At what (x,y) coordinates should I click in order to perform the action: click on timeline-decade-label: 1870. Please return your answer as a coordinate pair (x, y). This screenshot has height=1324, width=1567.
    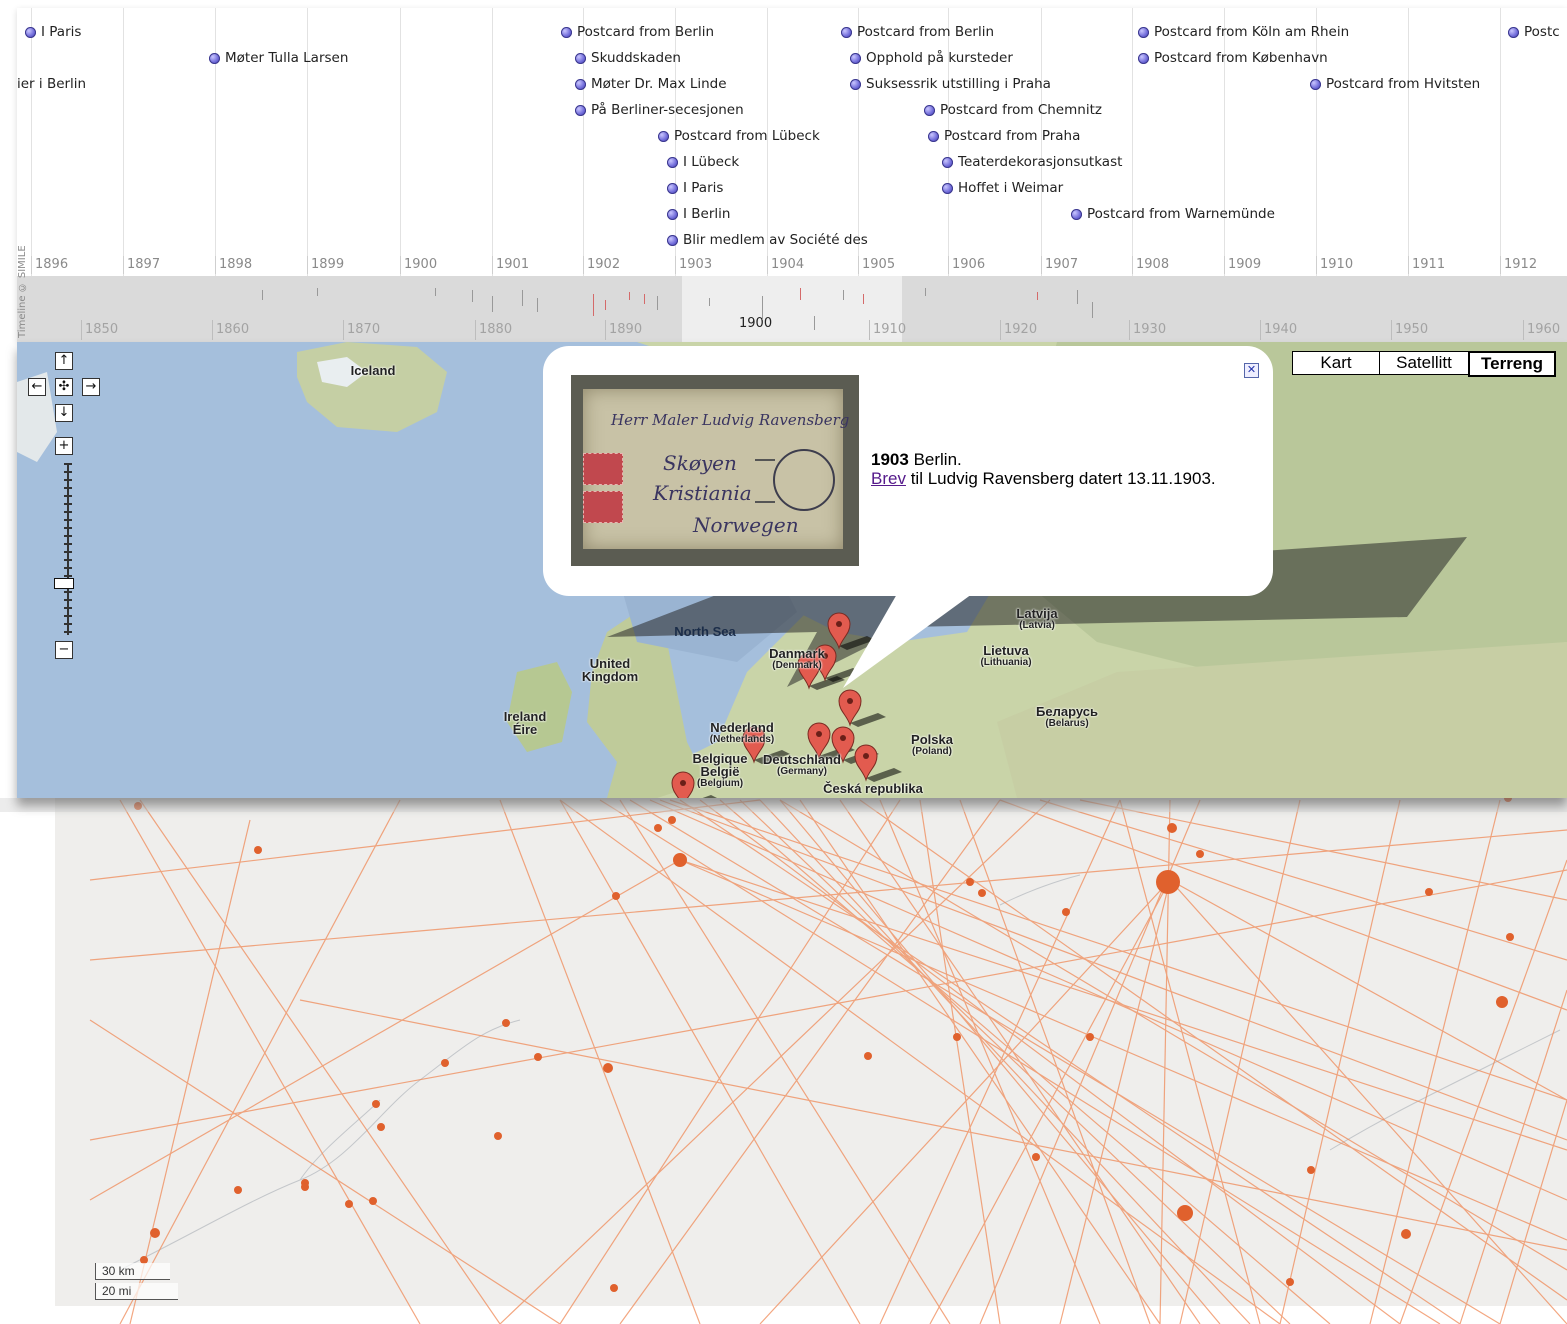
    Looking at the image, I should click on (361, 330).